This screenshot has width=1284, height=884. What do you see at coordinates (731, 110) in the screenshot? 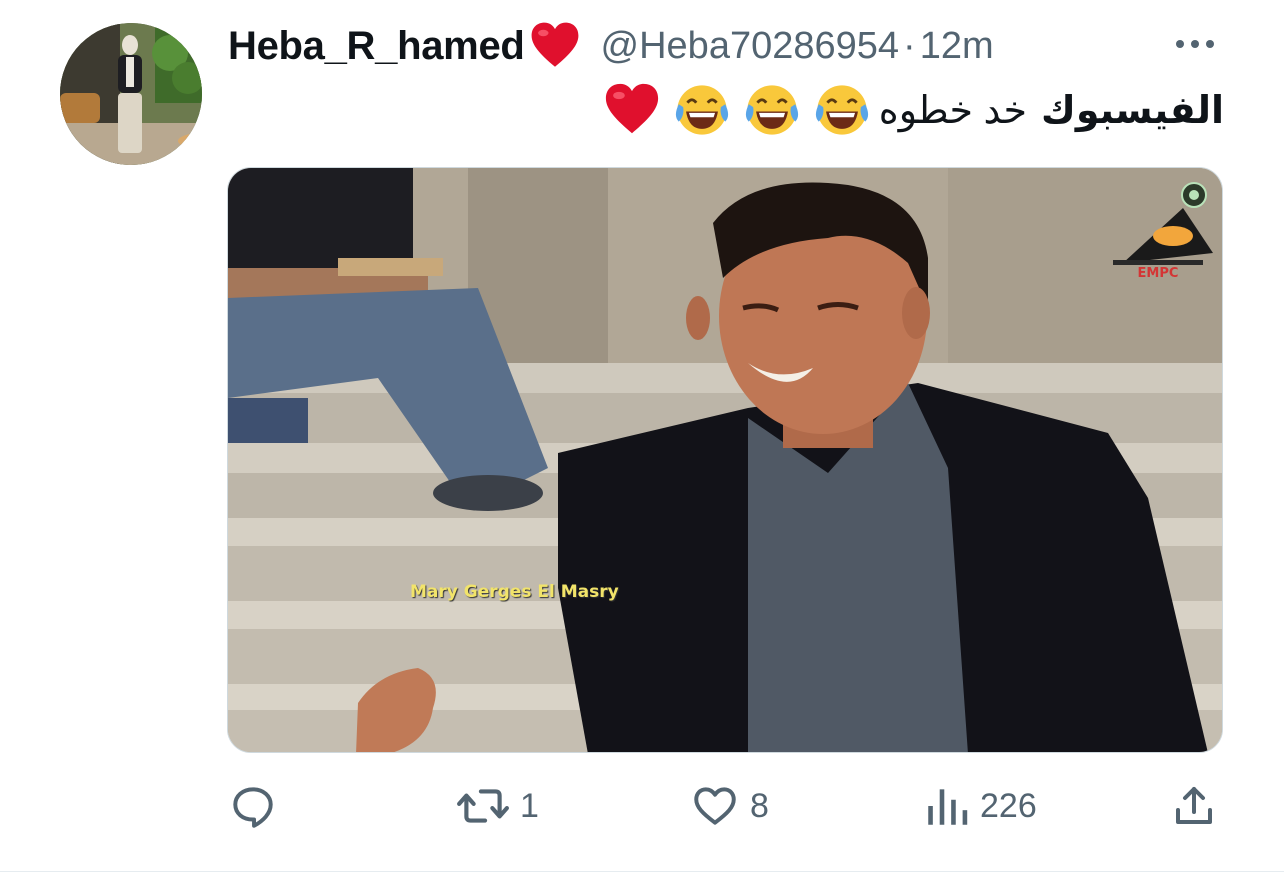
I see `tweet-emojis` at bounding box center [731, 110].